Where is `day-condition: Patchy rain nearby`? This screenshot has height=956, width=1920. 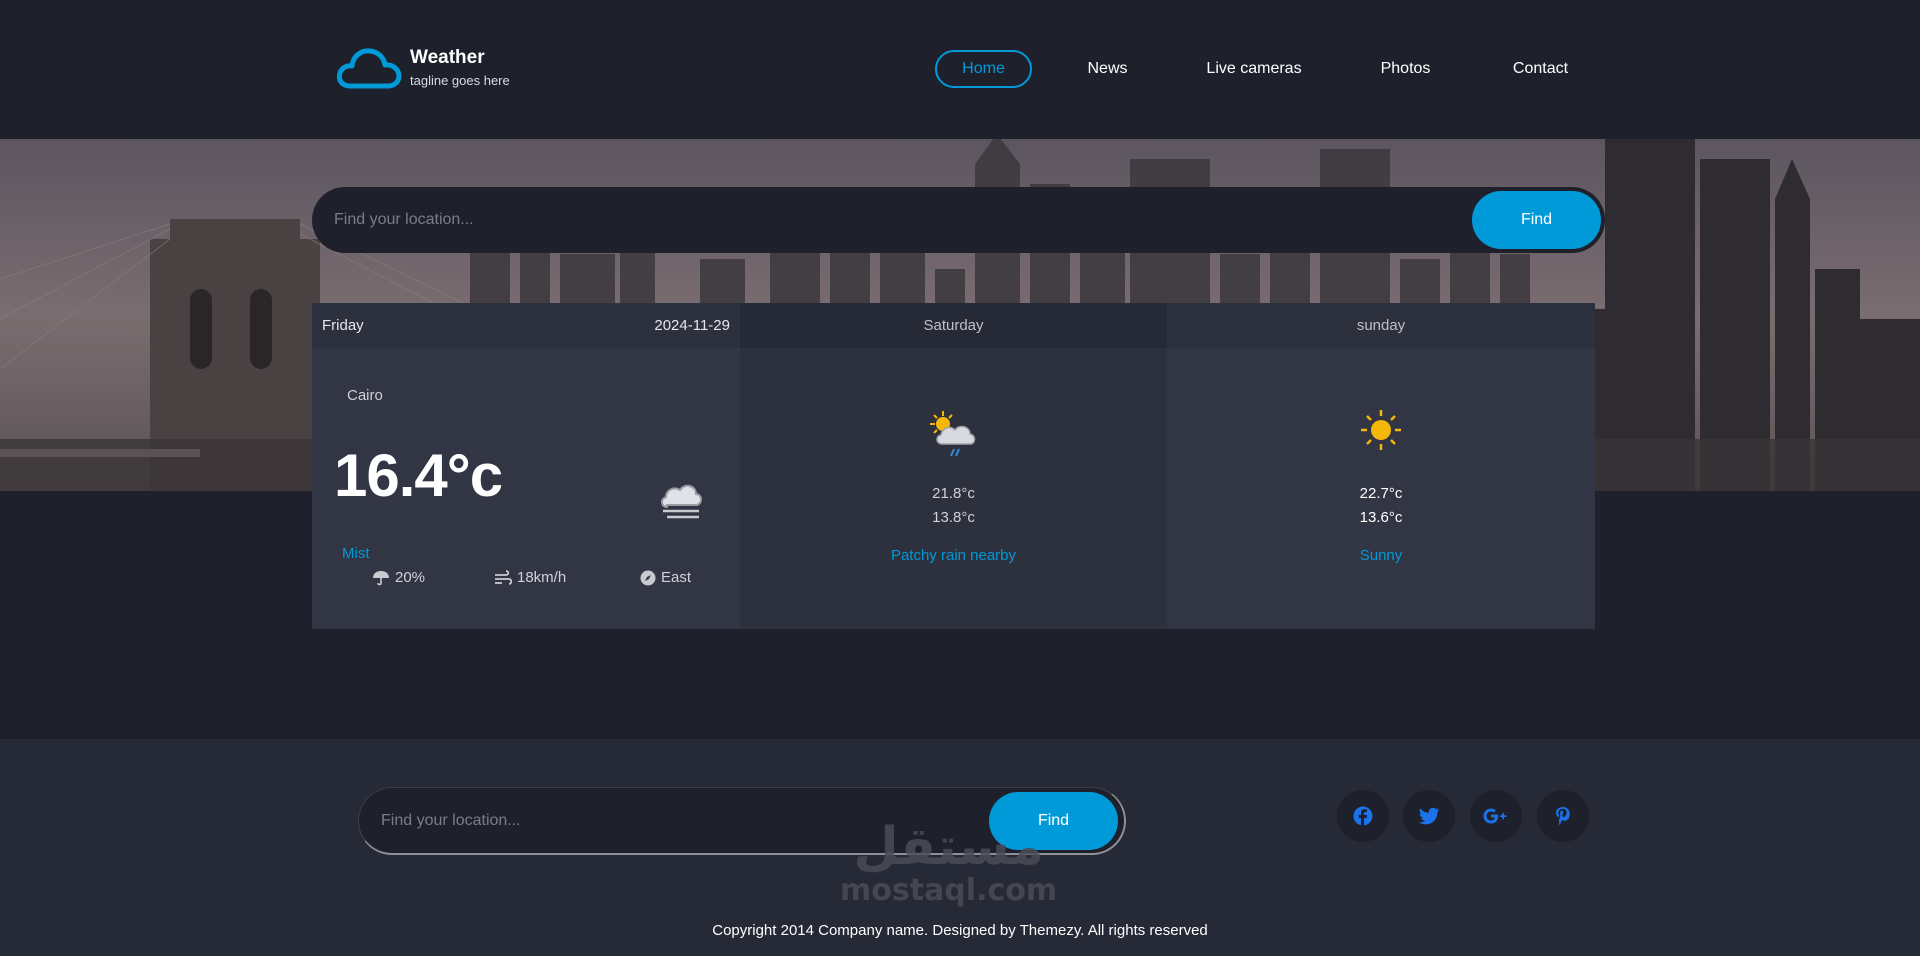
day-condition: Patchy rain nearby is located at coordinates (953, 555).